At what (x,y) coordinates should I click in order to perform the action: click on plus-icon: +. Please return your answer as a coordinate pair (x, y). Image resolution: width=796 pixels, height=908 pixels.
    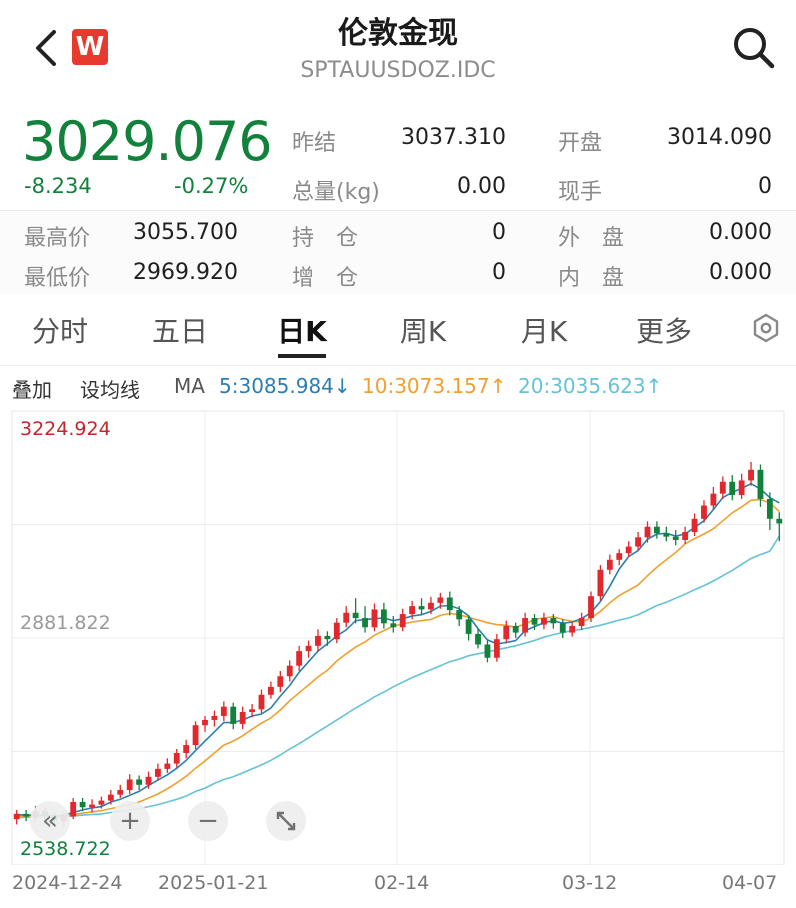
    Looking at the image, I should click on (130, 821).